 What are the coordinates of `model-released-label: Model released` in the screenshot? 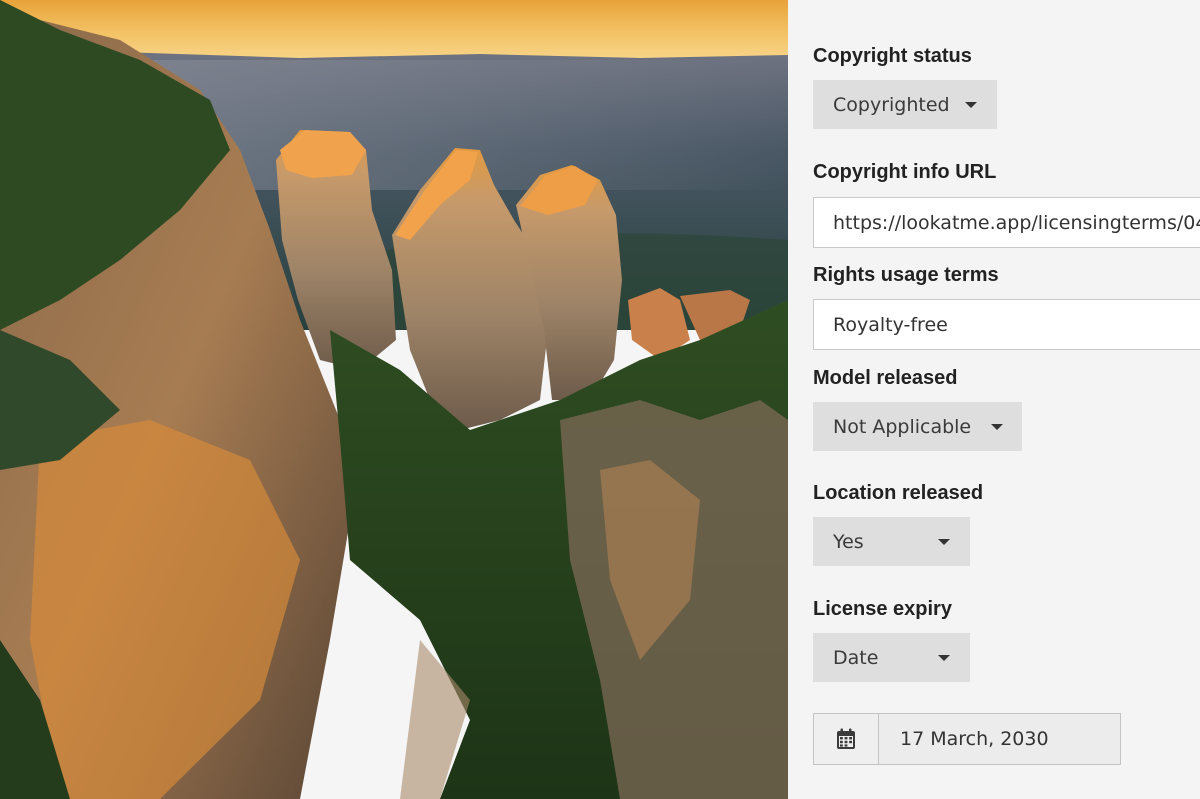 It's located at (885, 378).